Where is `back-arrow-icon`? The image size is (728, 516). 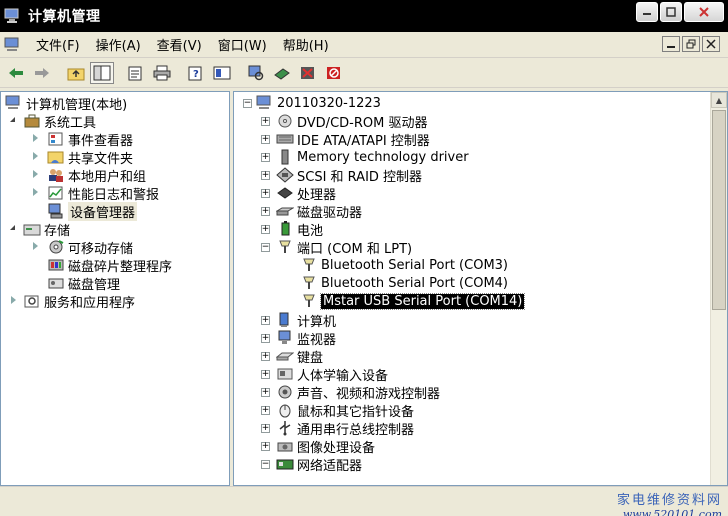
back-arrow-icon is located at coordinates (16, 72).